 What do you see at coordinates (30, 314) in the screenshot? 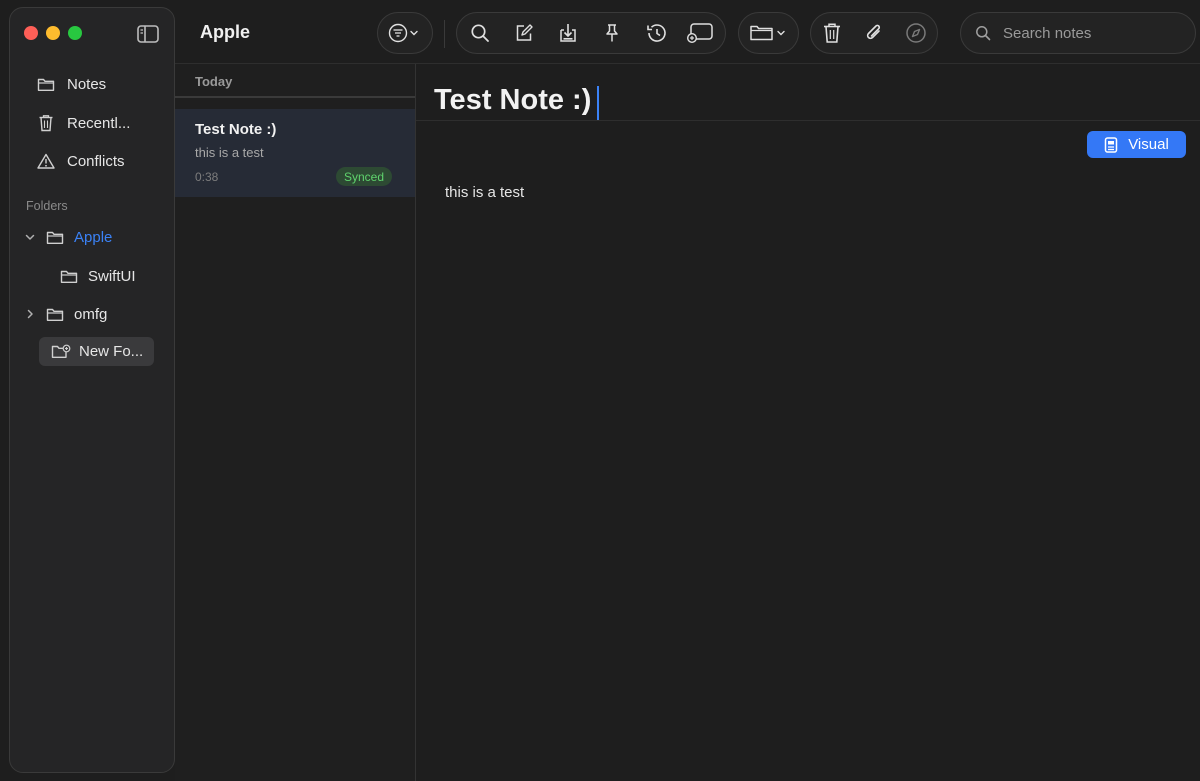
I see `chevron-right-icon` at bounding box center [30, 314].